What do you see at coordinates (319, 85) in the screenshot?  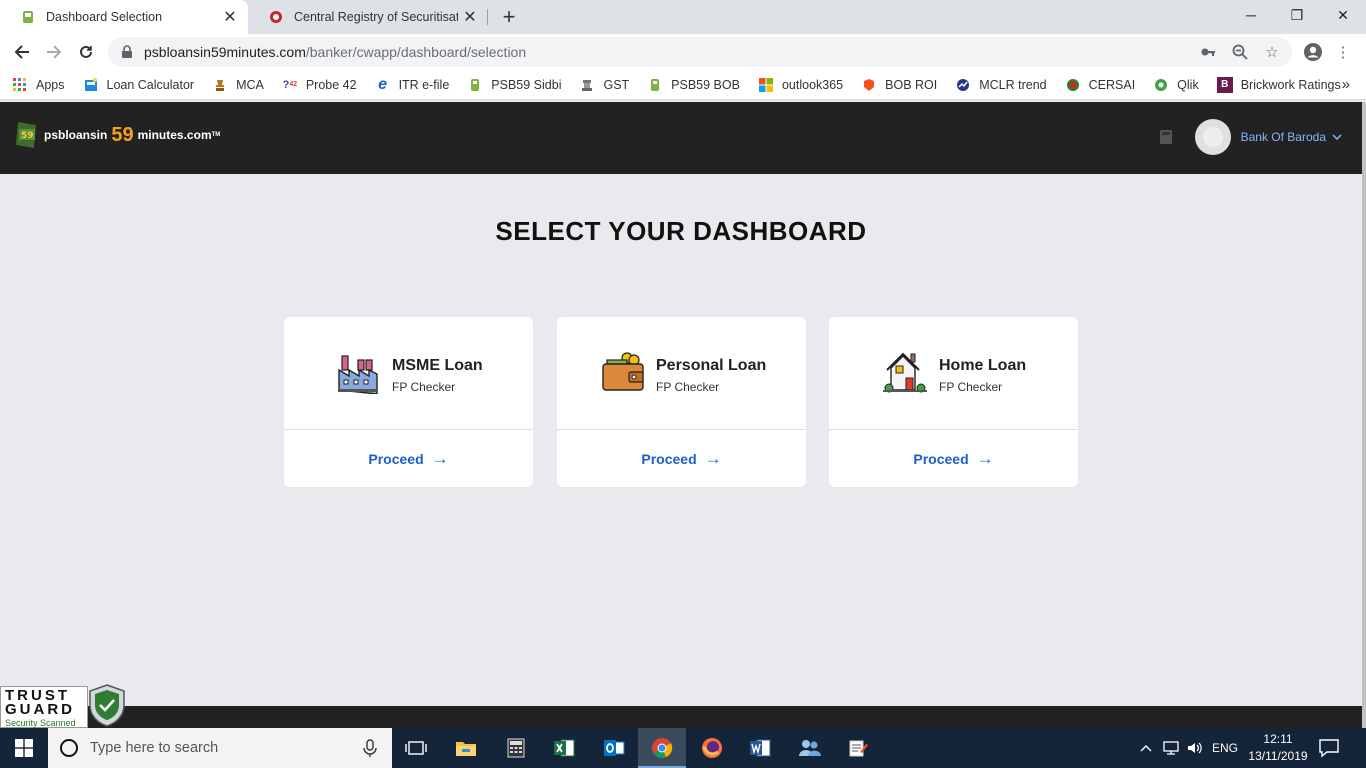 I see `bookmark-probe42: ? 42 Probe 42` at bounding box center [319, 85].